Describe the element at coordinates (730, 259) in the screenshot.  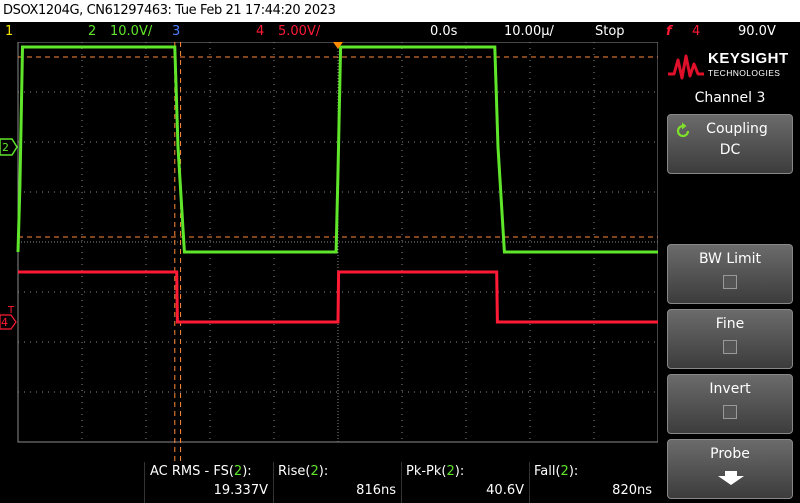
I see `bw-limit-label: BW Limit` at that location.